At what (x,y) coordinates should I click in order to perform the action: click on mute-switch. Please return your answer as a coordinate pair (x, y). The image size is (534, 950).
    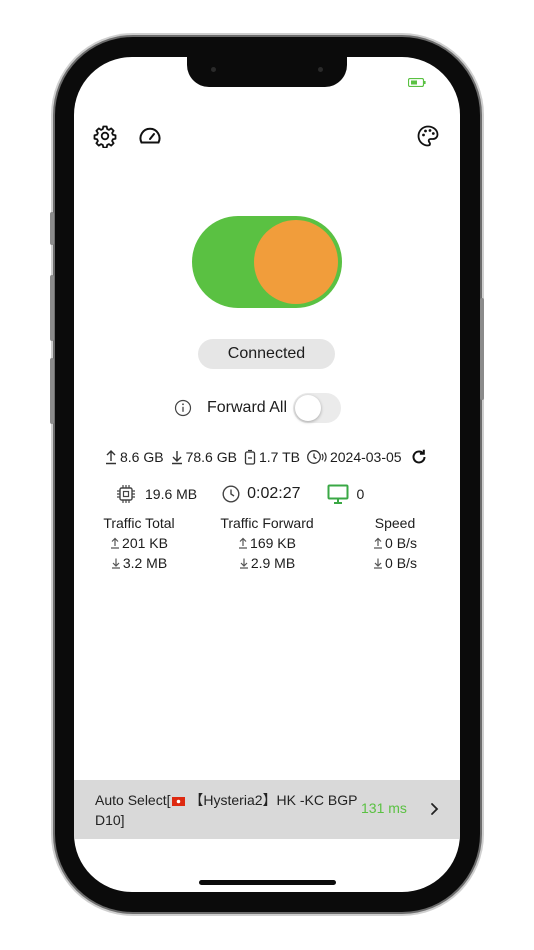
    Looking at the image, I should click on (52, 228).